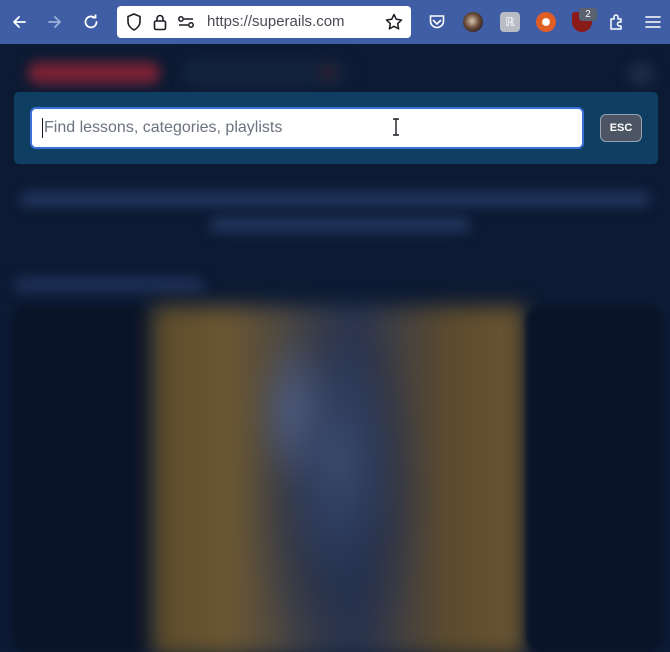 The height and width of the screenshot is (652, 670). What do you see at coordinates (94, 73) in the screenshot?
I see `site-logo` at bounding box center [94, 73].